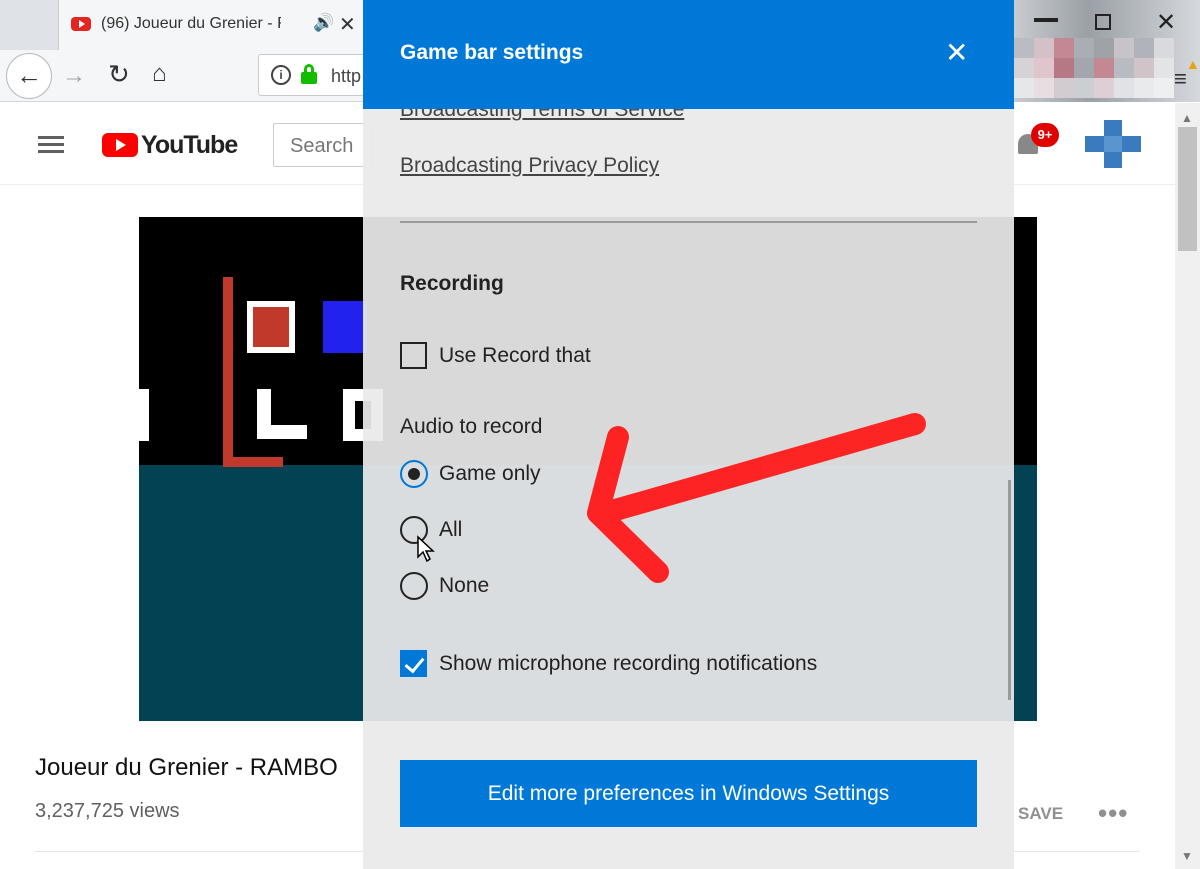 The height and width of the screenshot is (869, 1200). What do you see at coordinates (144, 415) in the screenshot?
I see `game-edge-mark` at bounding box center [144, 415].